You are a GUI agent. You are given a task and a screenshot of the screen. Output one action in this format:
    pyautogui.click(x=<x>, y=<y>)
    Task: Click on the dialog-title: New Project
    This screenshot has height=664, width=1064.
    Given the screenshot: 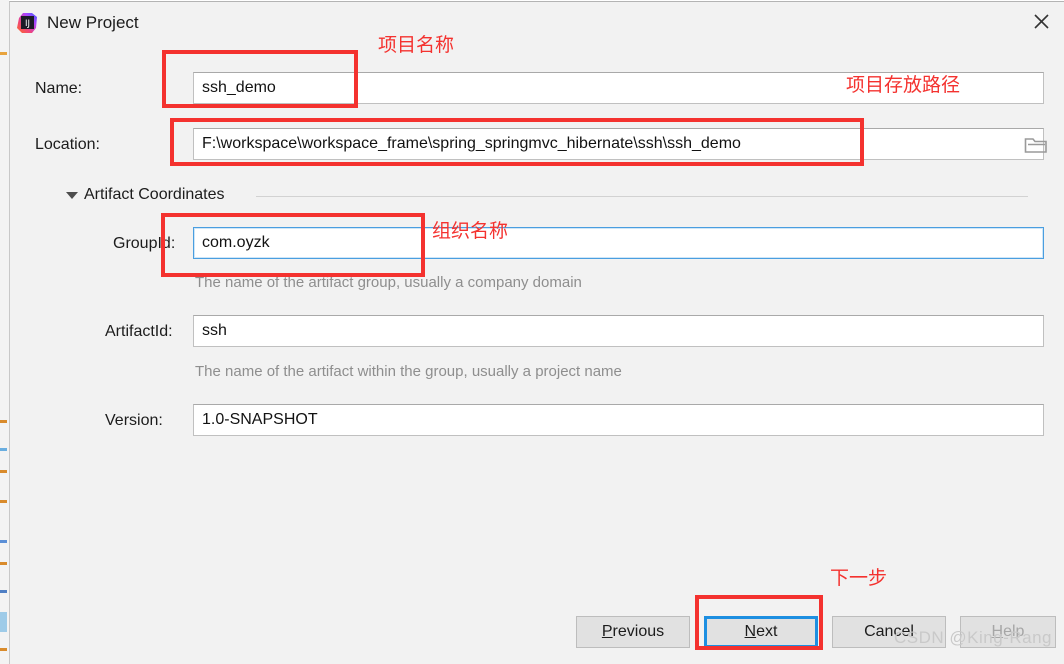 What is the action you would take?
    pyautogui.click(x=93, y=22)
    